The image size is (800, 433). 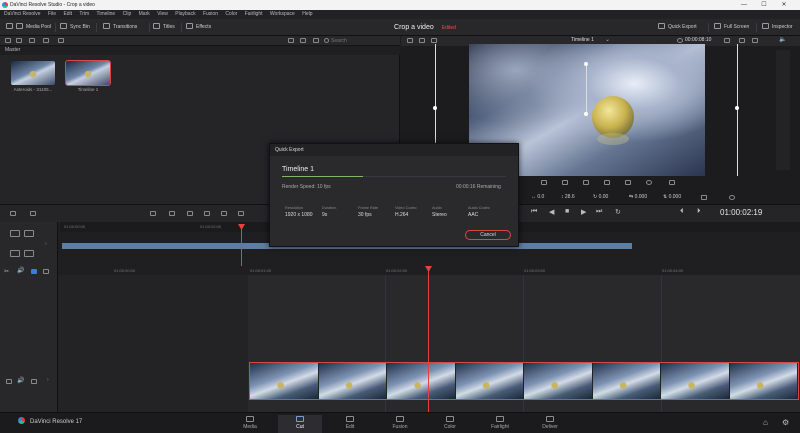 What do you see at coordinates (755, 40) in the screenshot?
I see `viewer-menu-icon` at bounding box center [755, 40].